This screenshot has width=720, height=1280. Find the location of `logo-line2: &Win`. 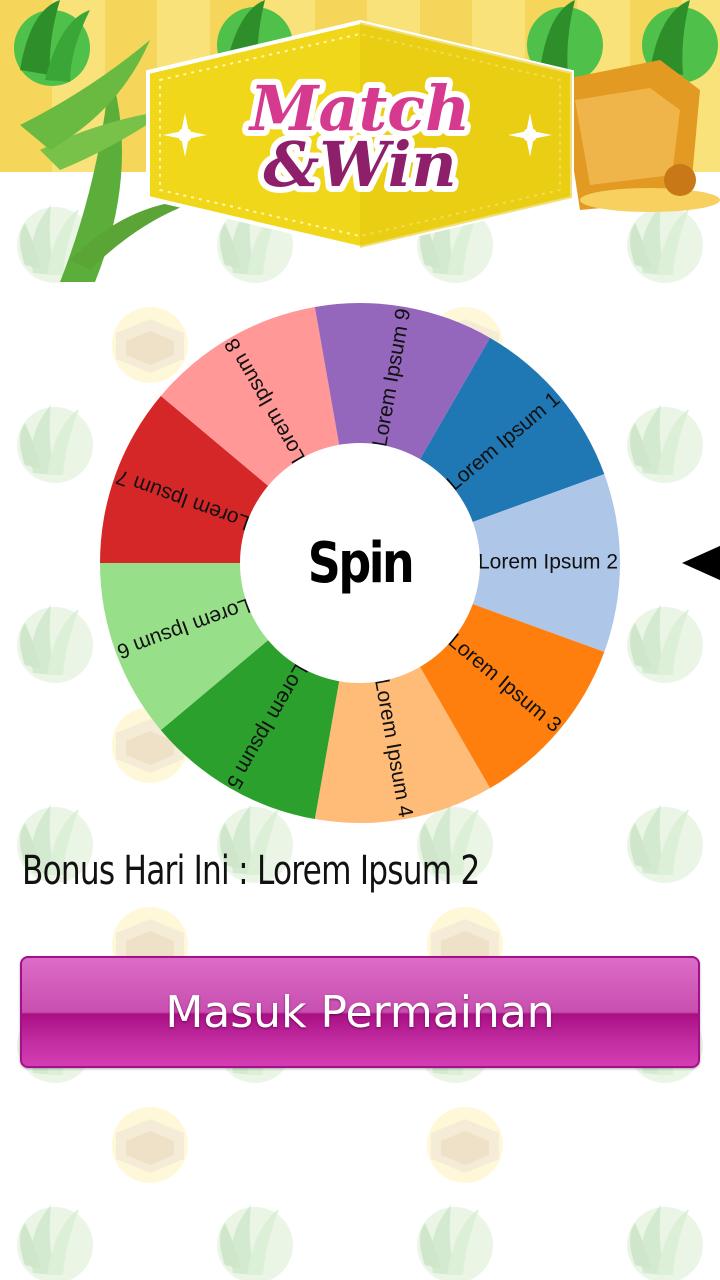

logo-line2: &Win is located at coordinates (359, 164).